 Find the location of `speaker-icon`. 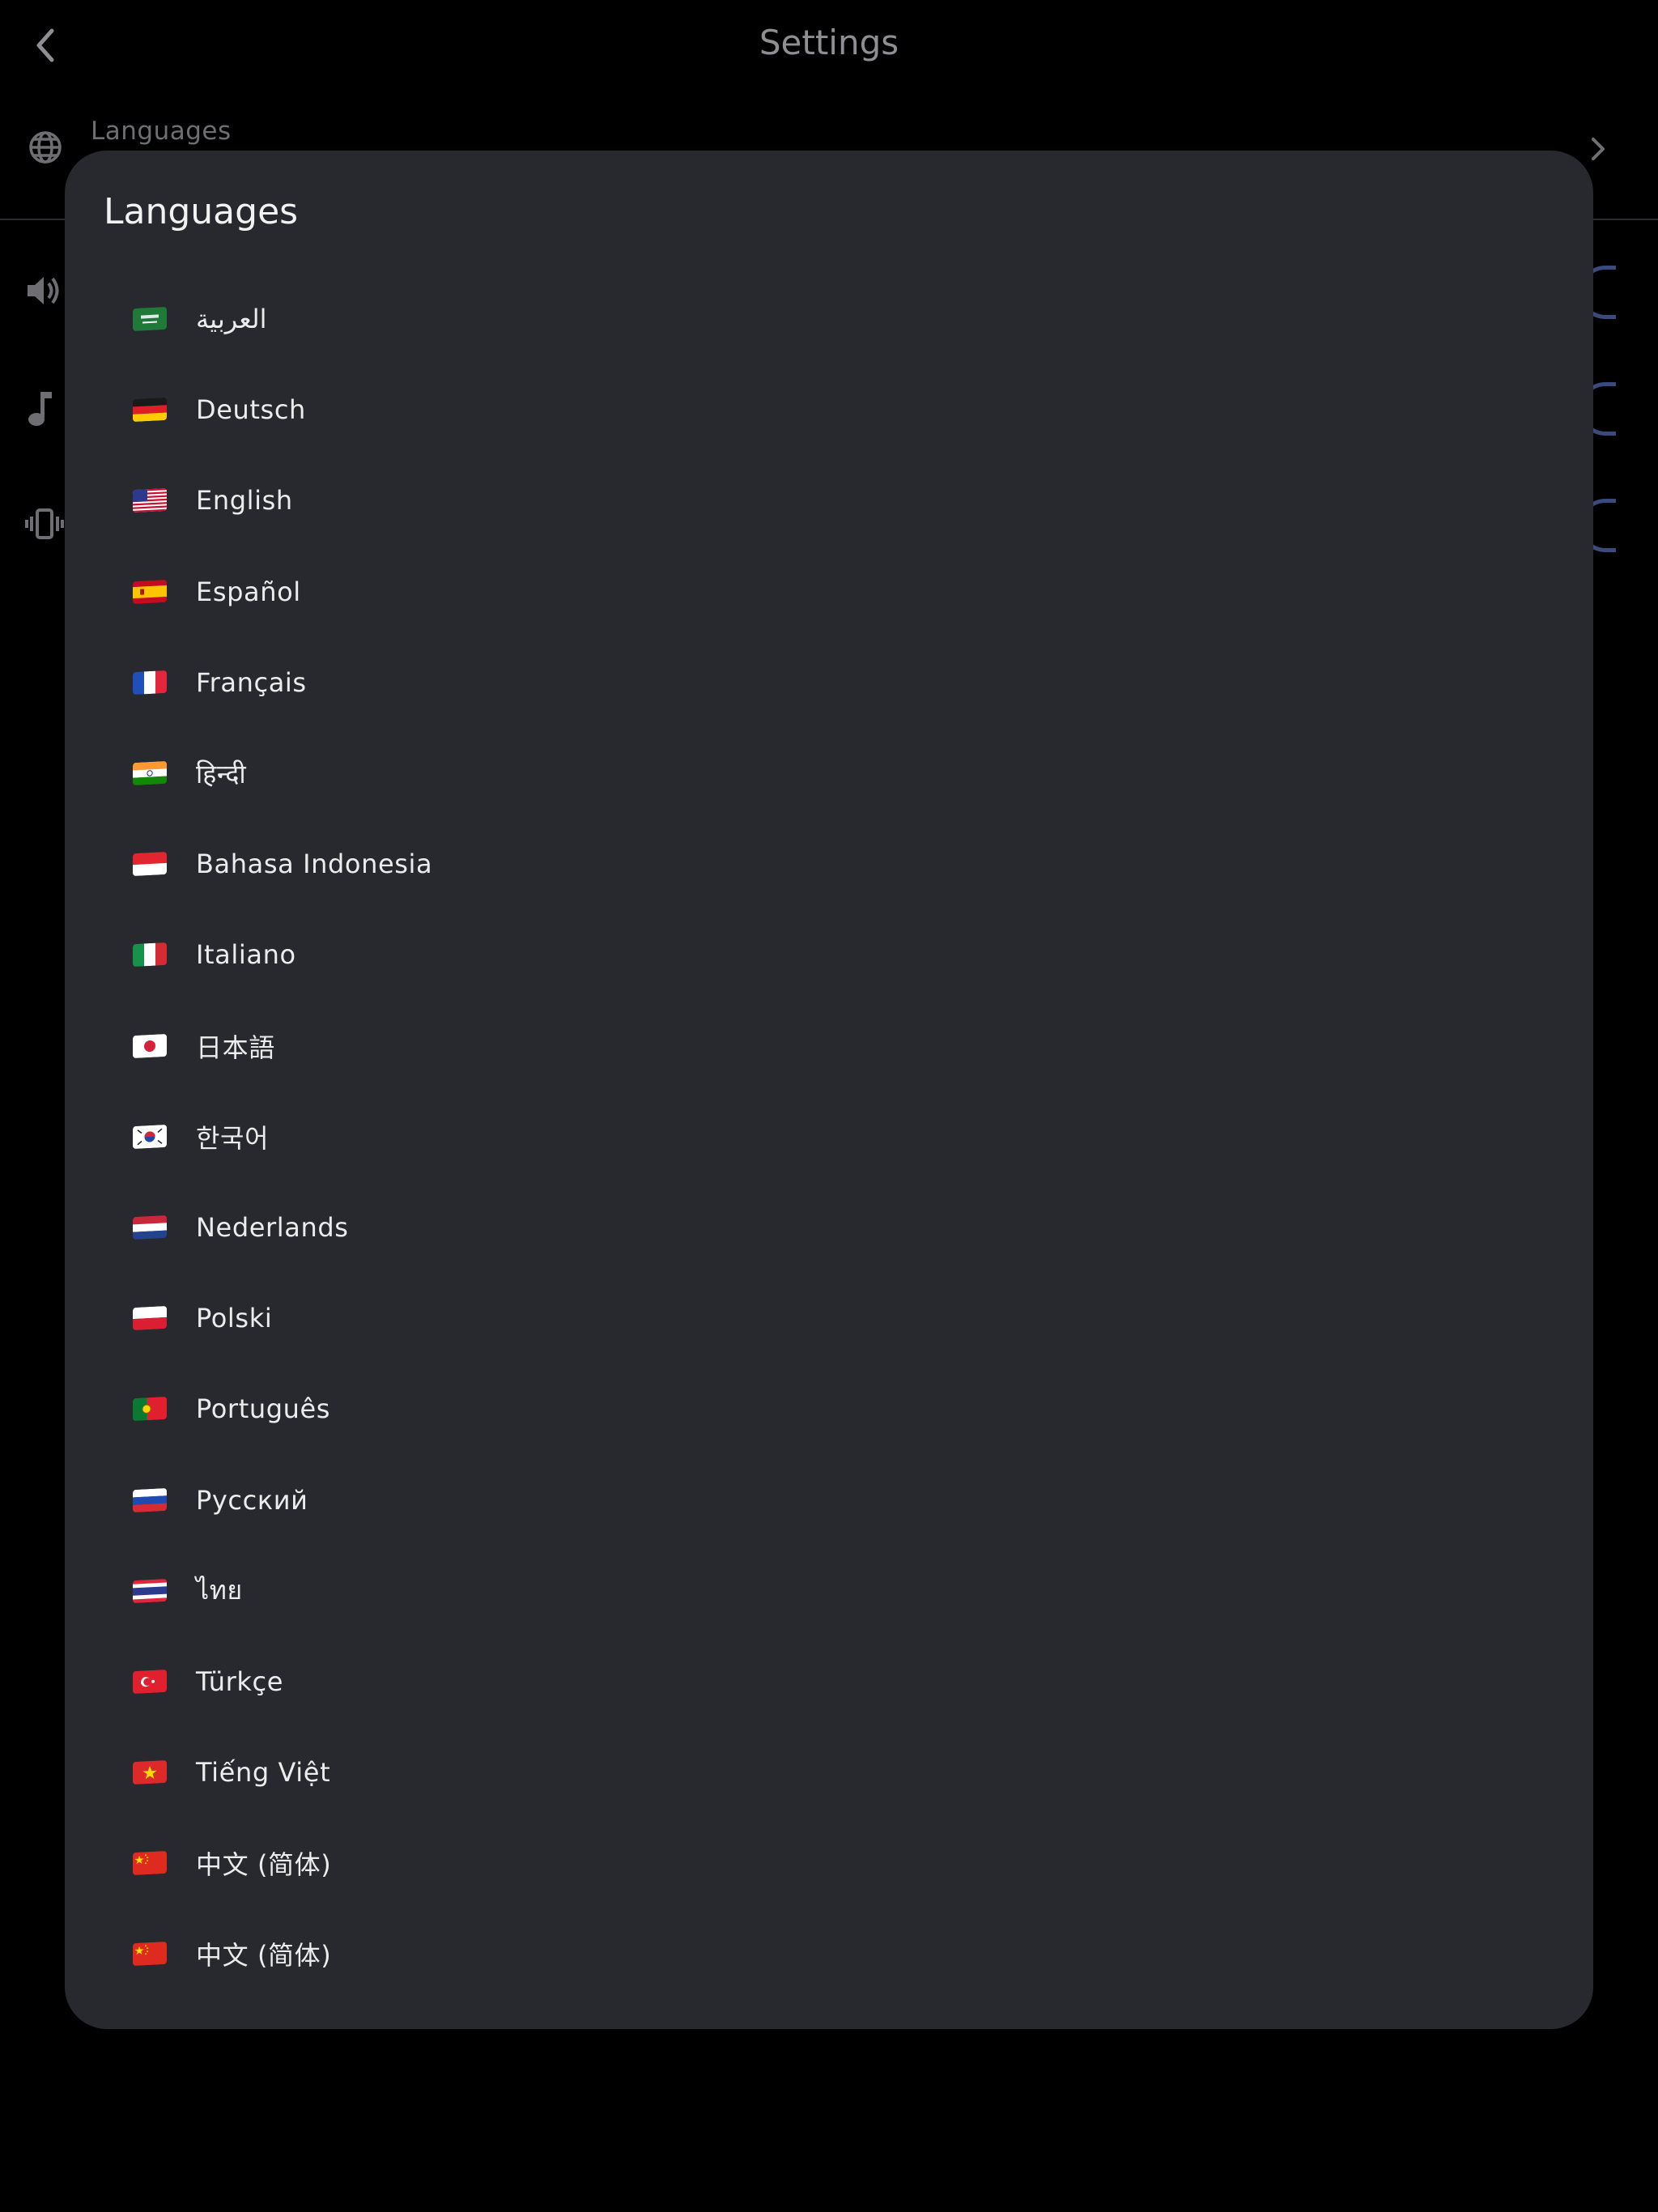

speaker-icon is located at coordinates (43, 291).